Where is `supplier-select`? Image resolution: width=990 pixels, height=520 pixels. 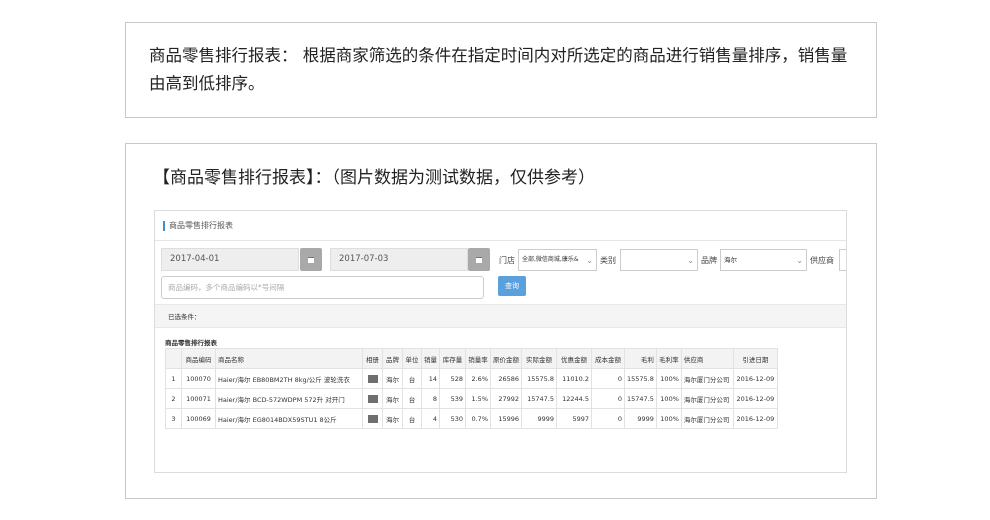
supplier-select is located at coordinates (842, 260).